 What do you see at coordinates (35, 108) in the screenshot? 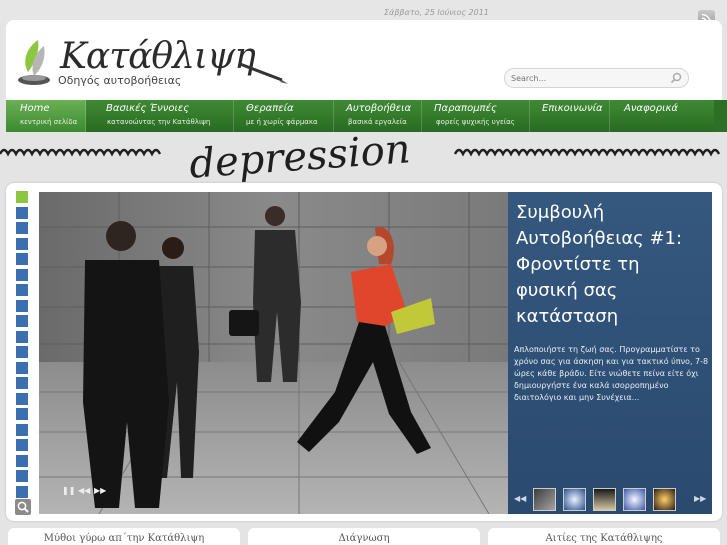
I see `nav-label: Home` at bounding box center [35, 108].